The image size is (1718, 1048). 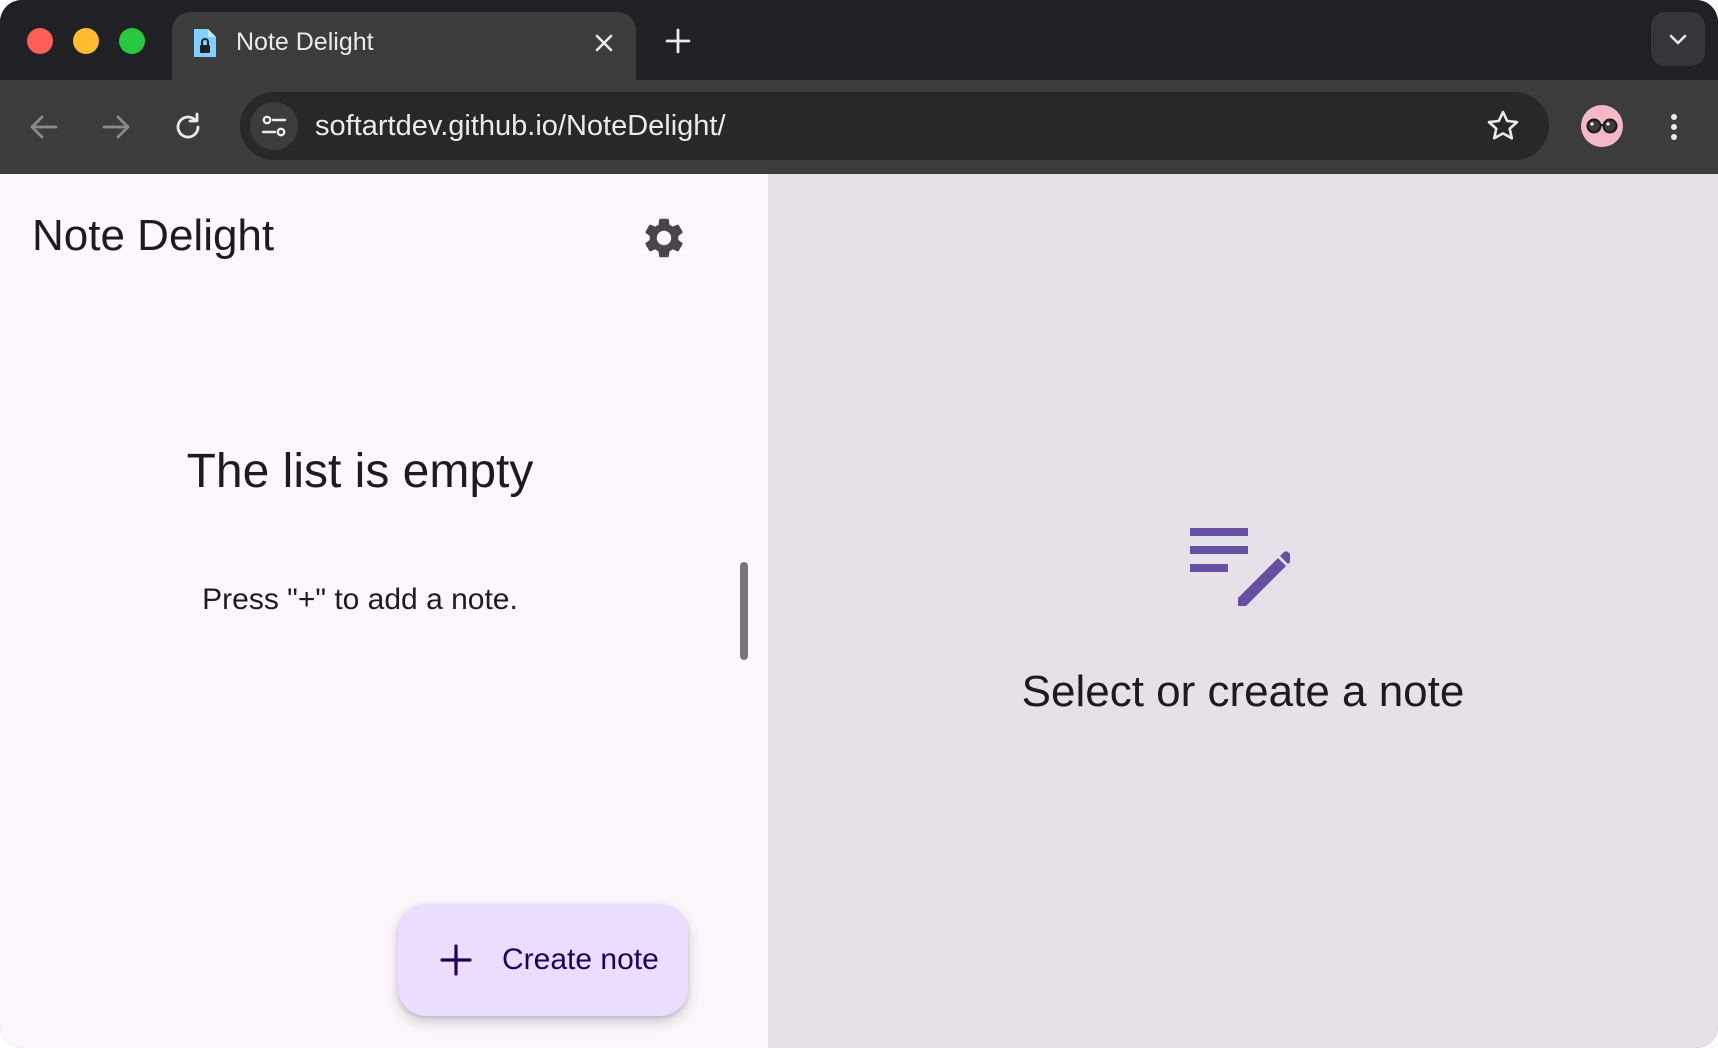 I want to click on browser-tab: Note Delight, so click(x=404, y=46).